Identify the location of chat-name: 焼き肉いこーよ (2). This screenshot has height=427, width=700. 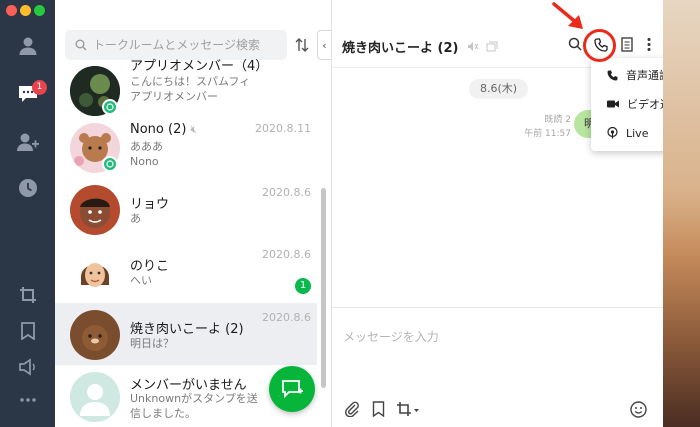
(187, 329).